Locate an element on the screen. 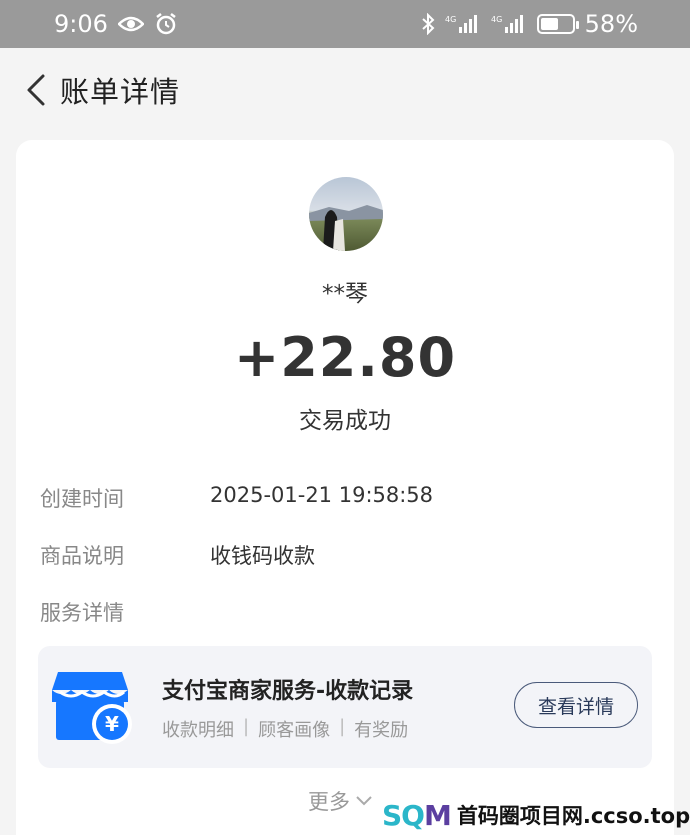 This screenshot has height=835, width=690. status-bar-left: 9:06 is located at coordinates (116, 24).